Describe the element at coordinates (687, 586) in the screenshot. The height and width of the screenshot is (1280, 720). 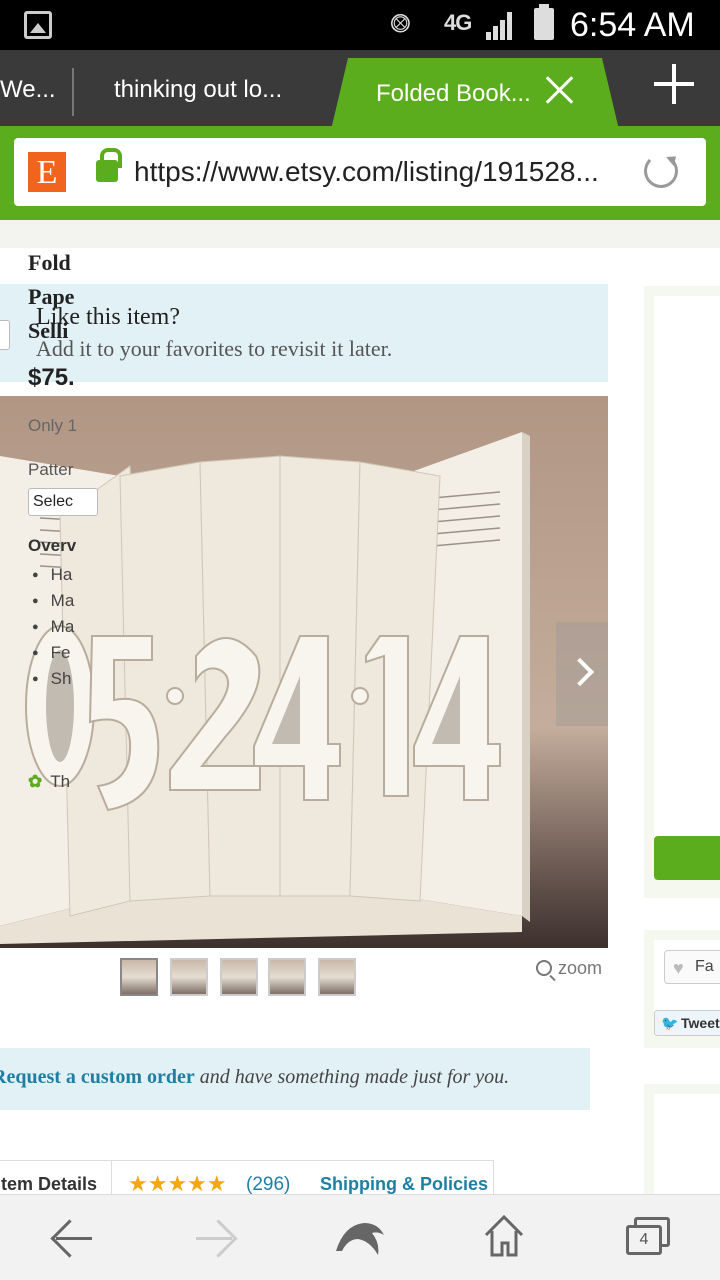
I see `listing-summary-inner` at that location.